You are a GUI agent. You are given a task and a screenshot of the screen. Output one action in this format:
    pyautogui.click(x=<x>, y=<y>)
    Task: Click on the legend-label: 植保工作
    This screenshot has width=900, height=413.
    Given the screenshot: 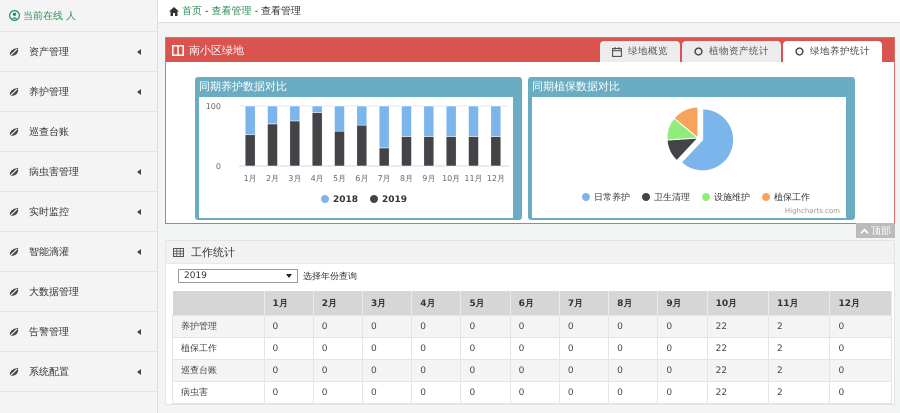 What is the action you would take?
    pyautogui.click(x=792, y=198)
    